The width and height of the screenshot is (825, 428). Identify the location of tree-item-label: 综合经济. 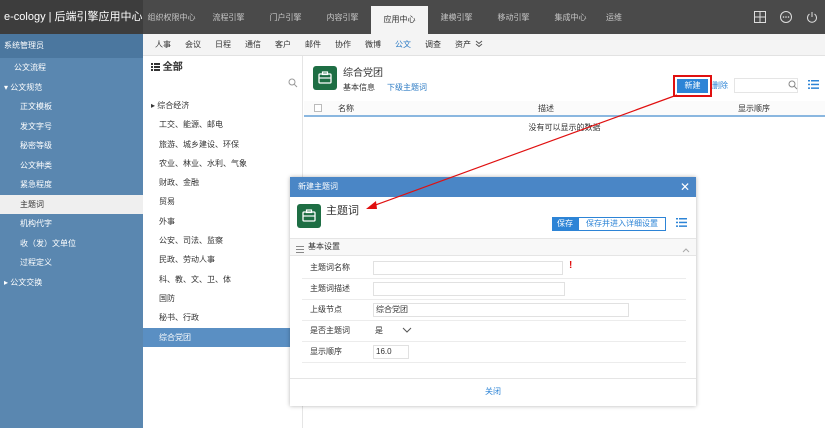
(173, 105).